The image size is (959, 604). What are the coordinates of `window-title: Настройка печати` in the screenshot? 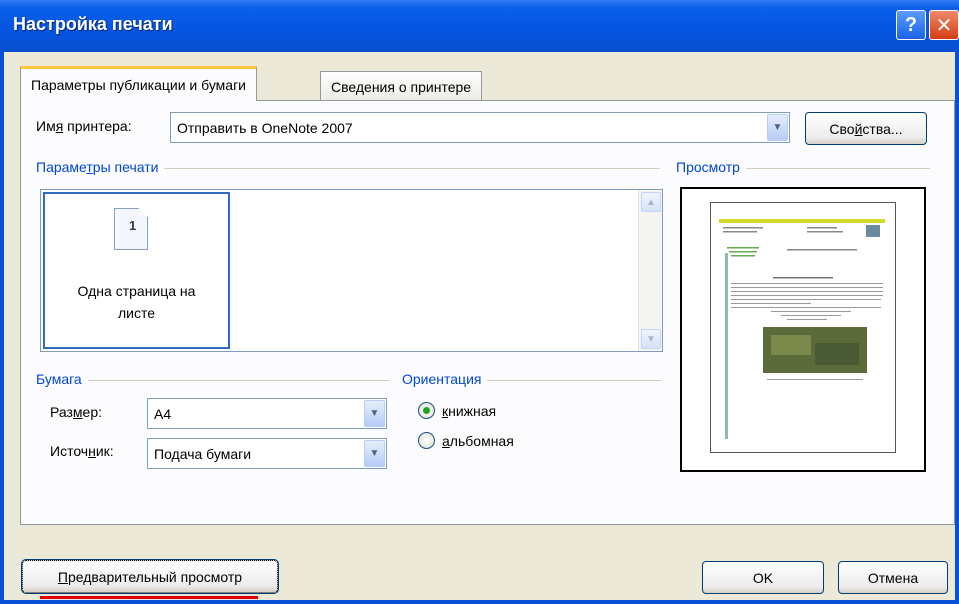 It's located at (93, 24).